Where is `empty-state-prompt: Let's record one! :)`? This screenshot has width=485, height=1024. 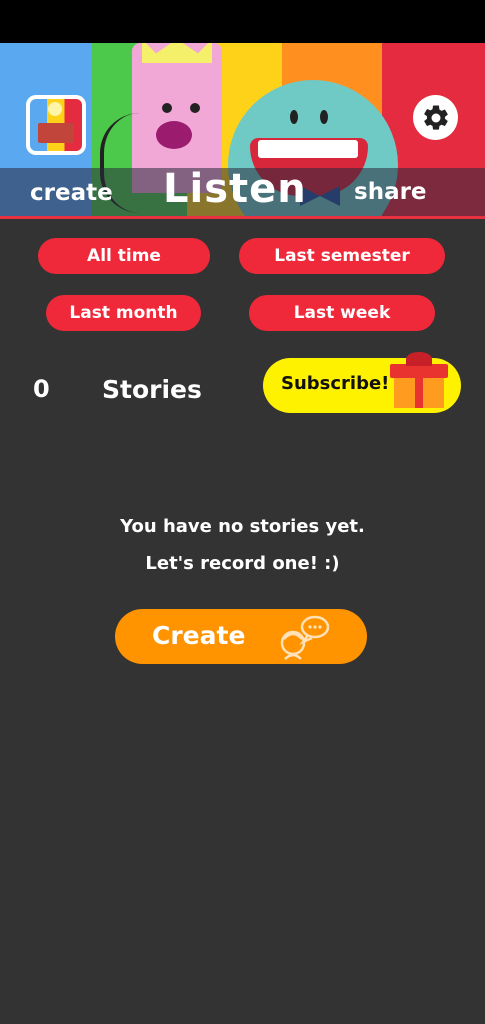
empty-state-prompt: Let's record one! :) is located at coordinates (242, 563).